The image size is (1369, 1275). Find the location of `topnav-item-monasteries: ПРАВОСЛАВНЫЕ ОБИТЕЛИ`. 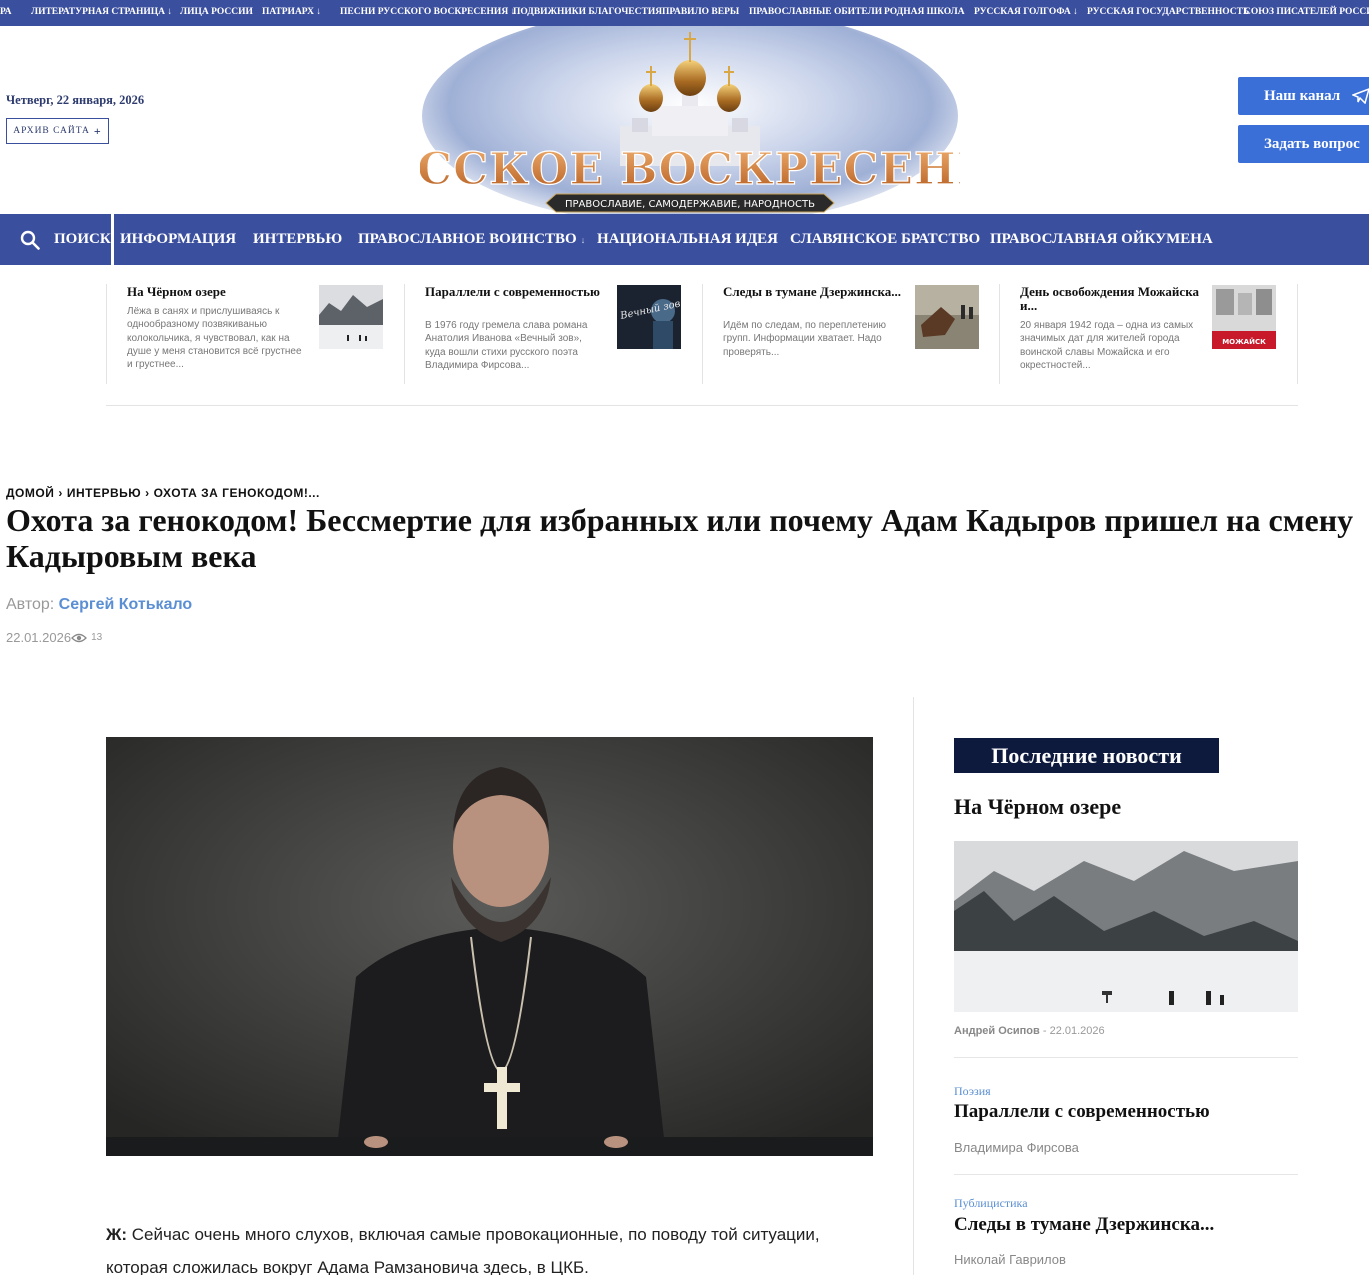

topnav-item-monasteries: ПРАВОСЛАВНЫЕ ОБИТЕЛИ is located at coordinates (815, 13).